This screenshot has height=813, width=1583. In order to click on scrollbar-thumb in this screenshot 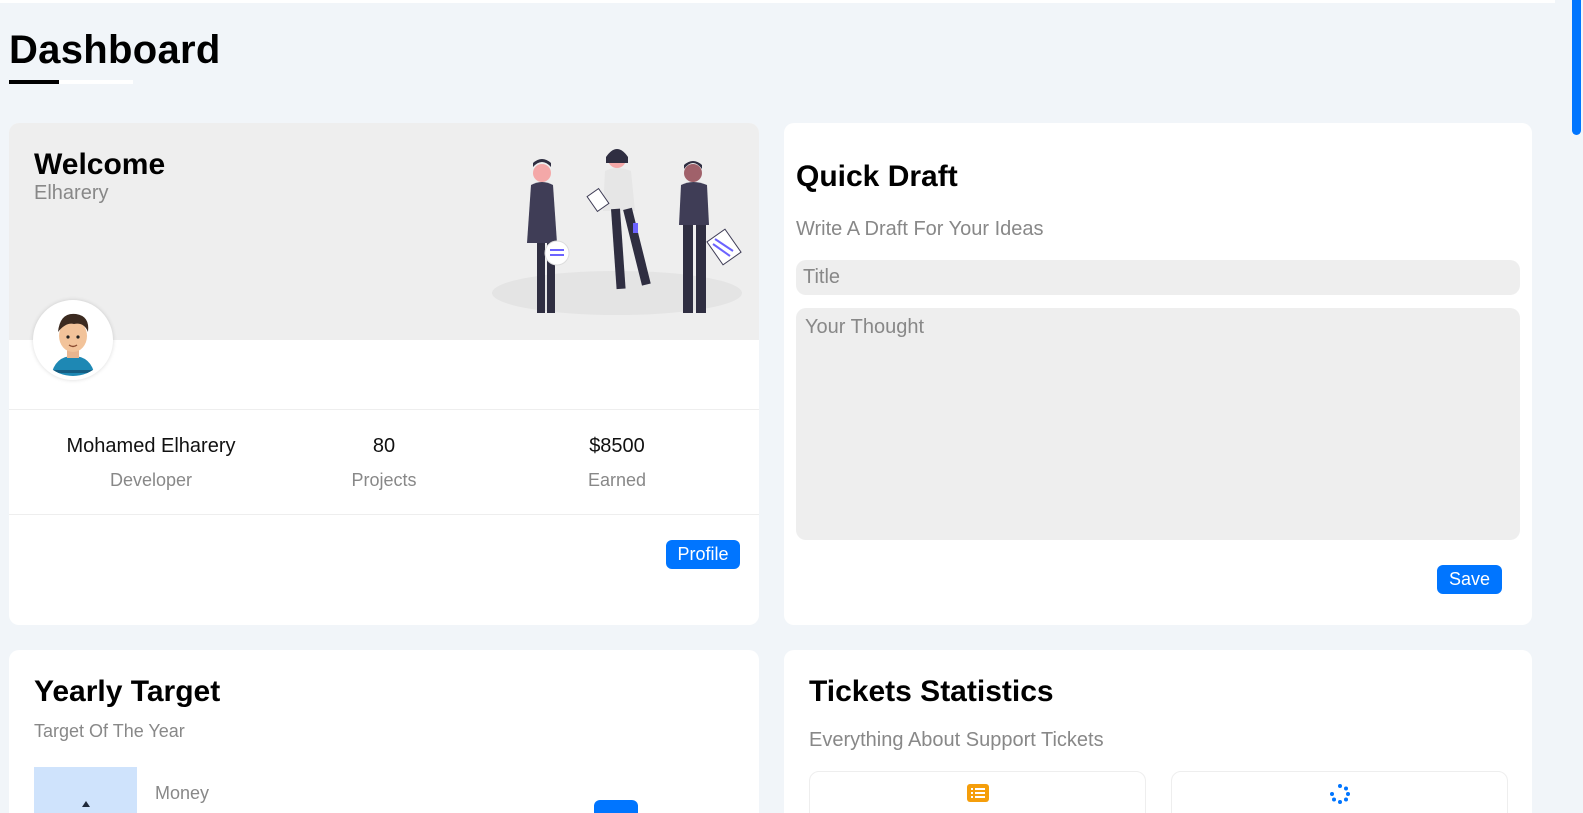, I will do `click(1576, 67)`.